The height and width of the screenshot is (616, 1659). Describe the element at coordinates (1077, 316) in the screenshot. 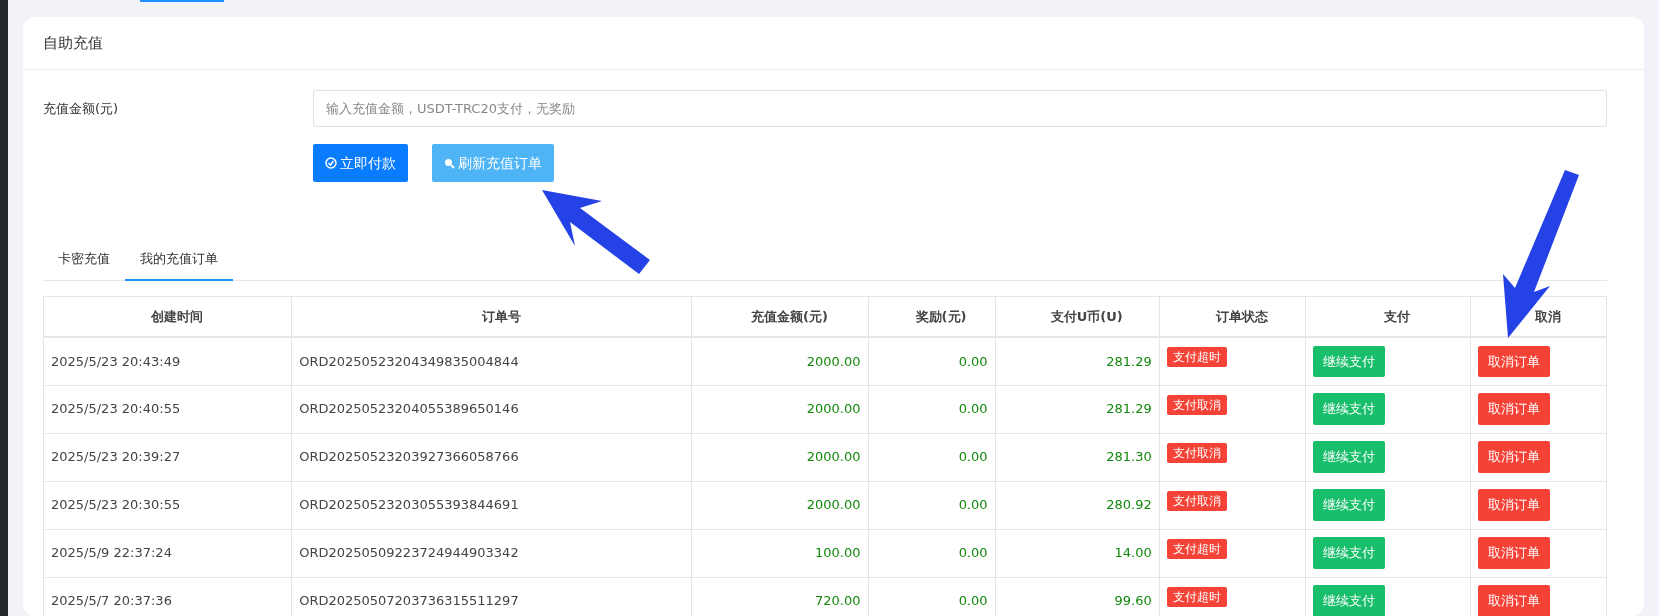

I see `column-header: 支付U币(U)` at that location.